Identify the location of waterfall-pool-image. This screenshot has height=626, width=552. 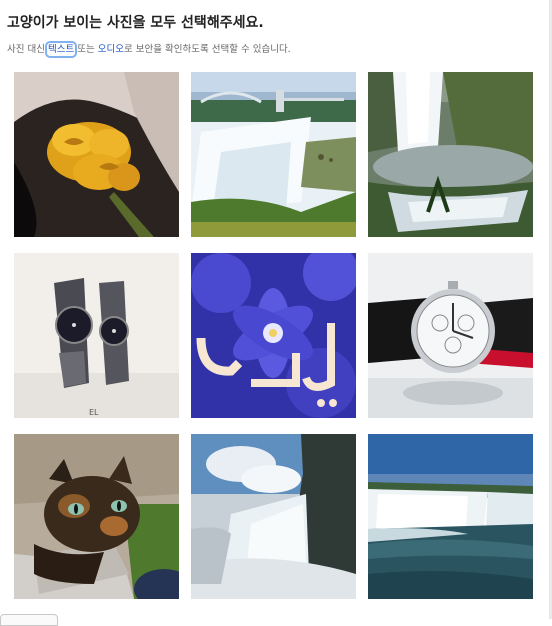
(450, 154).